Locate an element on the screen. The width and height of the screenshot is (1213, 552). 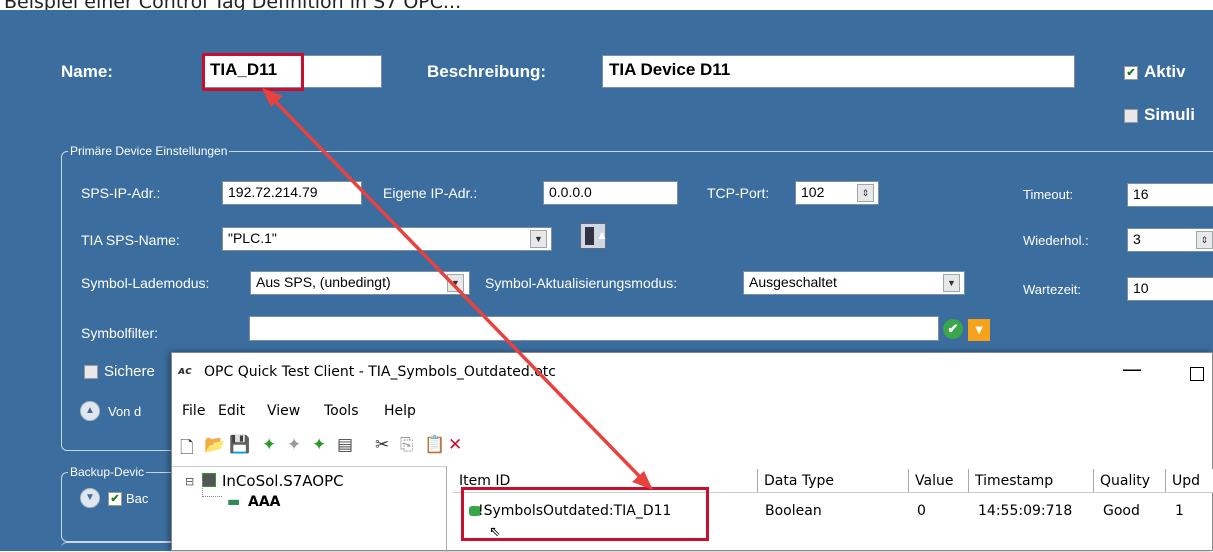
data-type-cell: Boolean is located at coordinates (793, 511).